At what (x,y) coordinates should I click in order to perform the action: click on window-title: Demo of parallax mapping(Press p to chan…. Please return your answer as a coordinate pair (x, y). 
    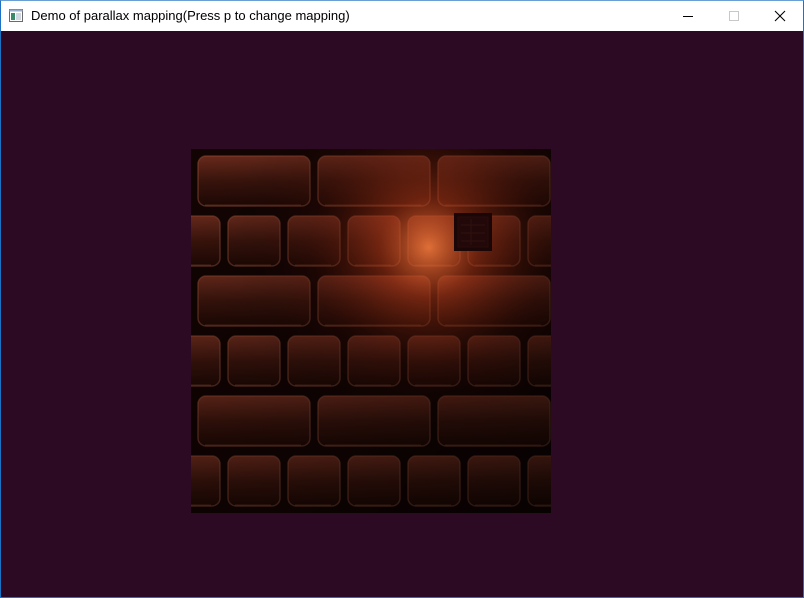
    Looking at the image, I should click on (190, 15).